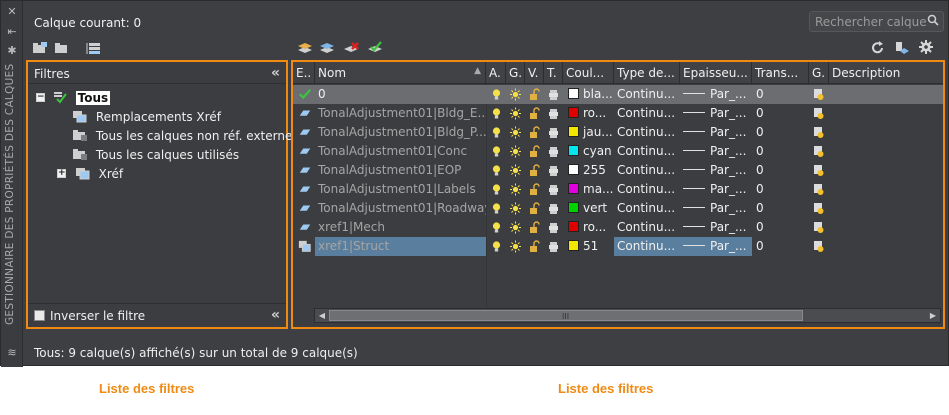 This screenshot has height=415, width=949. What do you see at coordinates (819, 73) in the screenshot?
I see `col-new-vp-freeze: G.` at bounding box center [819, 73].